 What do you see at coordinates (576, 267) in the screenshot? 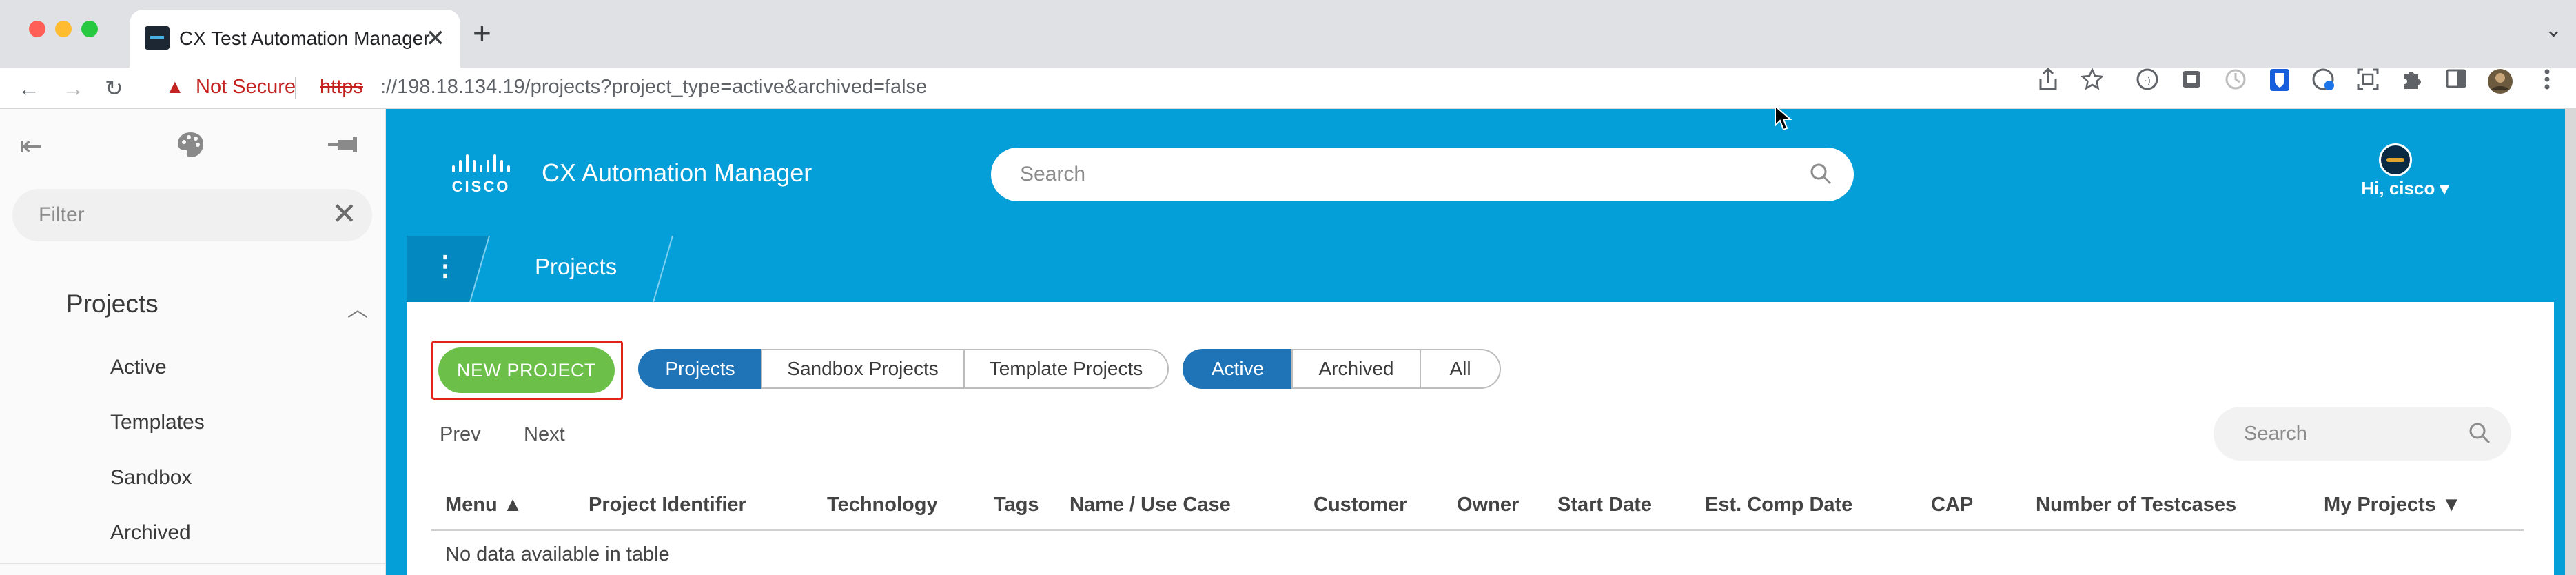
I see `breadcrumb-projects: Projects` at bounding box center [576, 267].